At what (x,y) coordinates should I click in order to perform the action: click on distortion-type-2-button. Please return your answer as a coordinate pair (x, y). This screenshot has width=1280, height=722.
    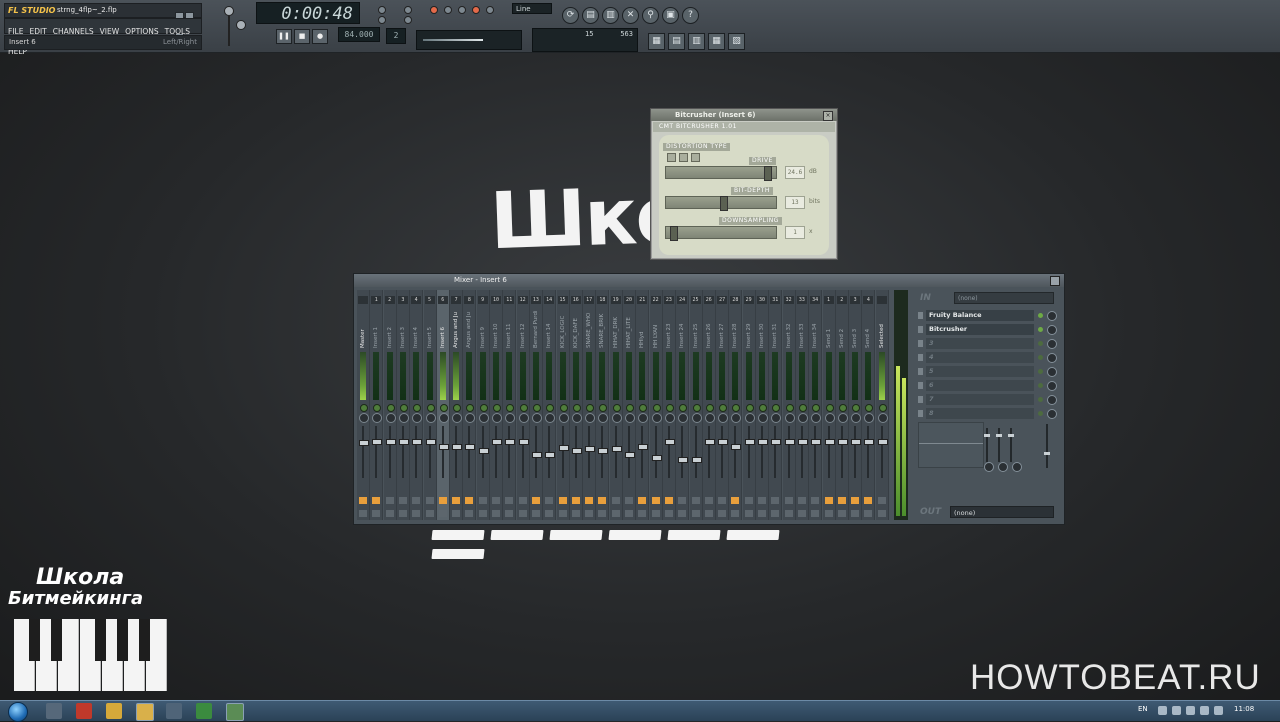
    Looking at the image, I should click on (683, 157).